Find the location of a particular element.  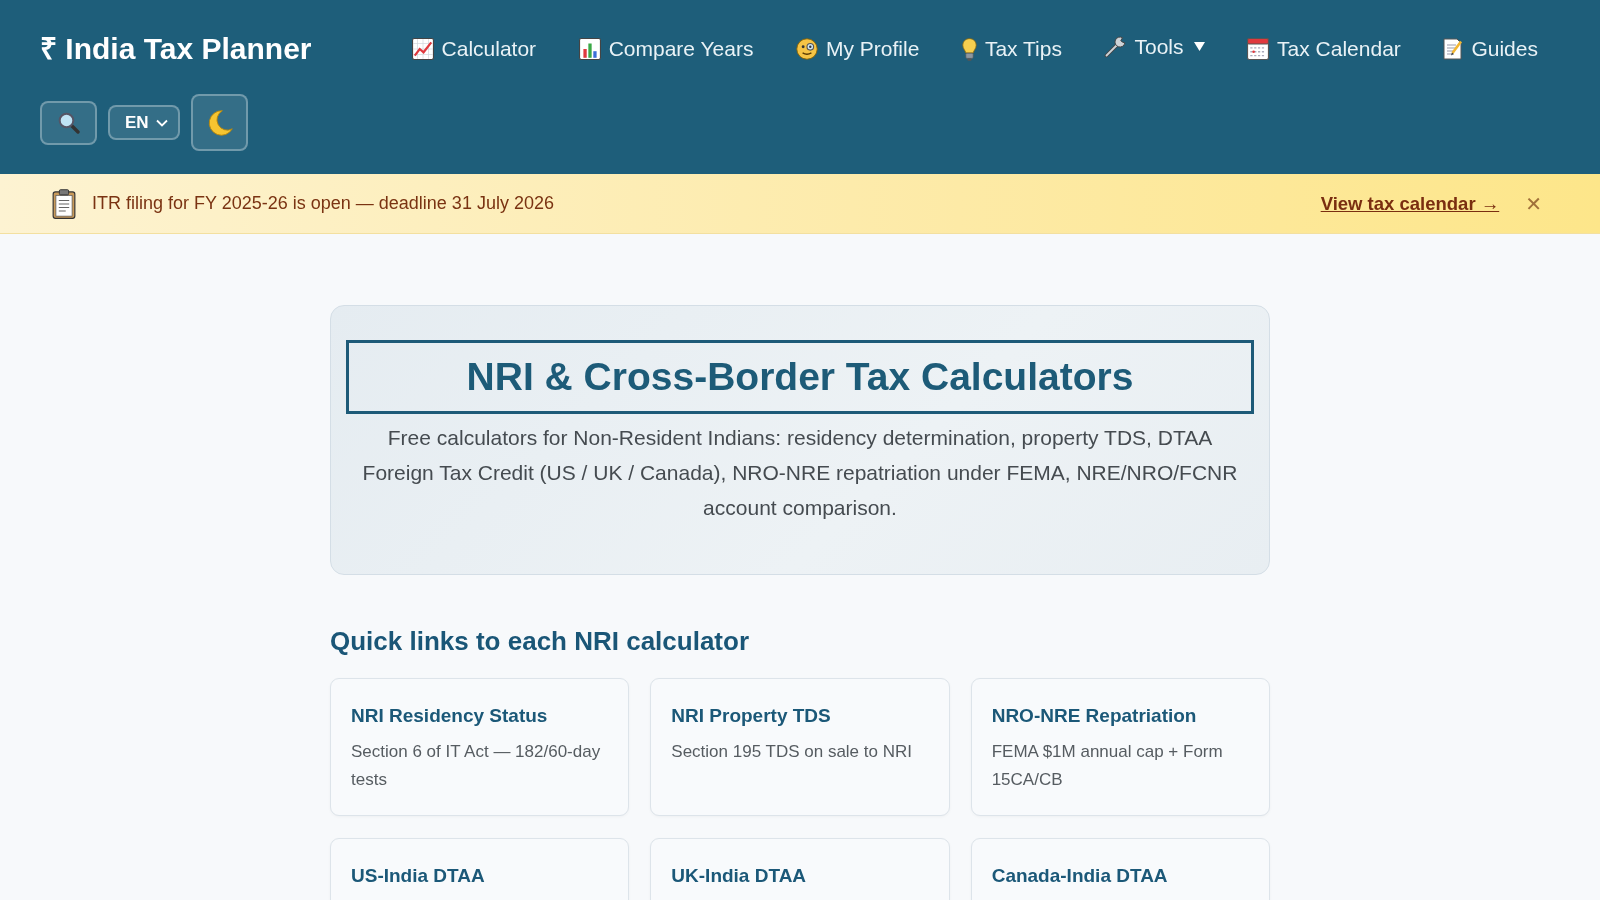

clipboard-icon is located at coordinates (64, 203).